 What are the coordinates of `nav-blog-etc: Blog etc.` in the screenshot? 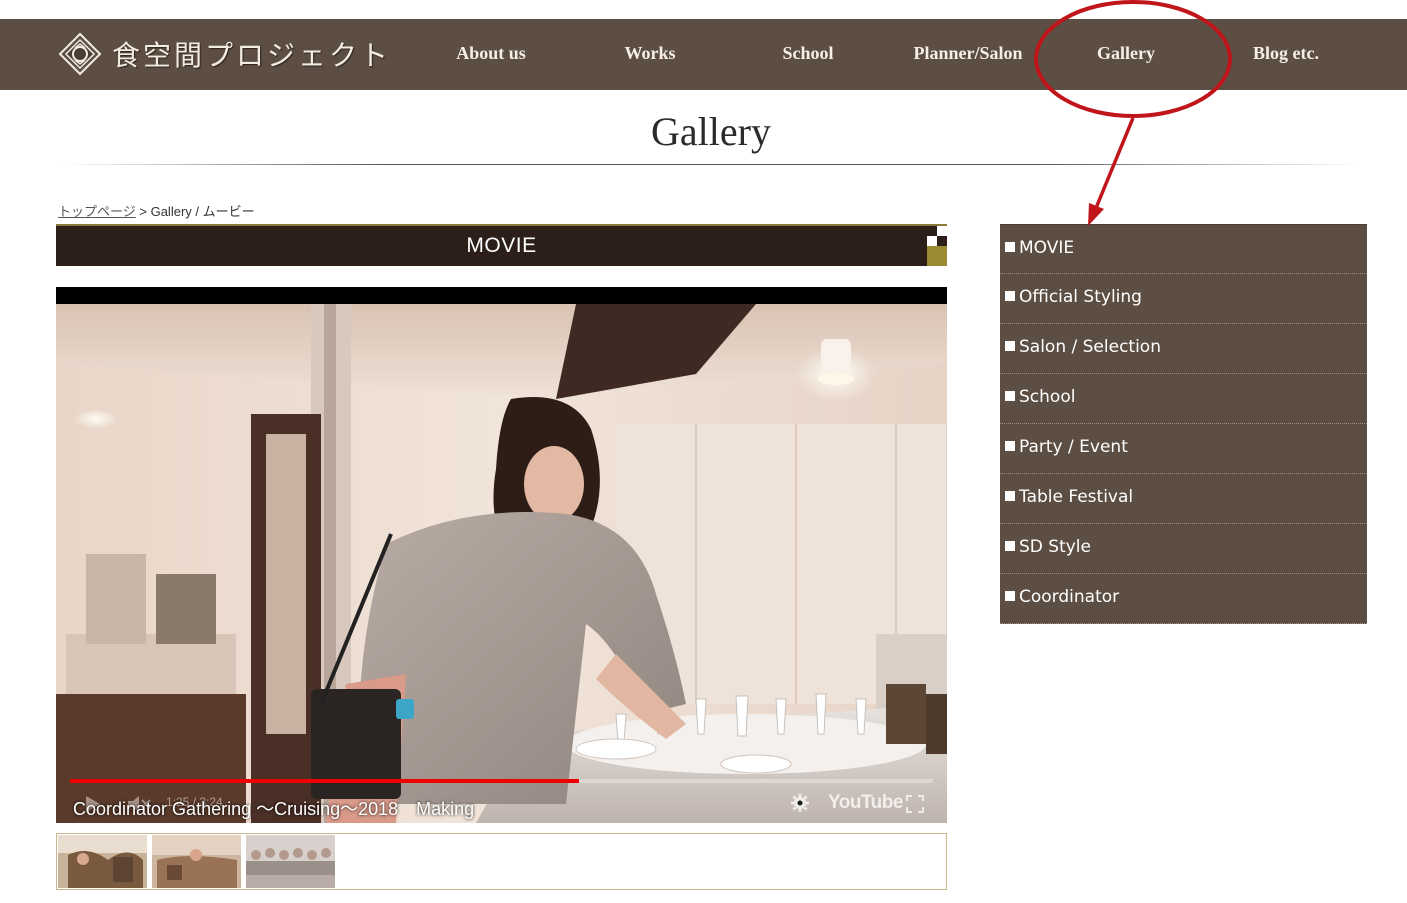 It's located at (1286, 54).